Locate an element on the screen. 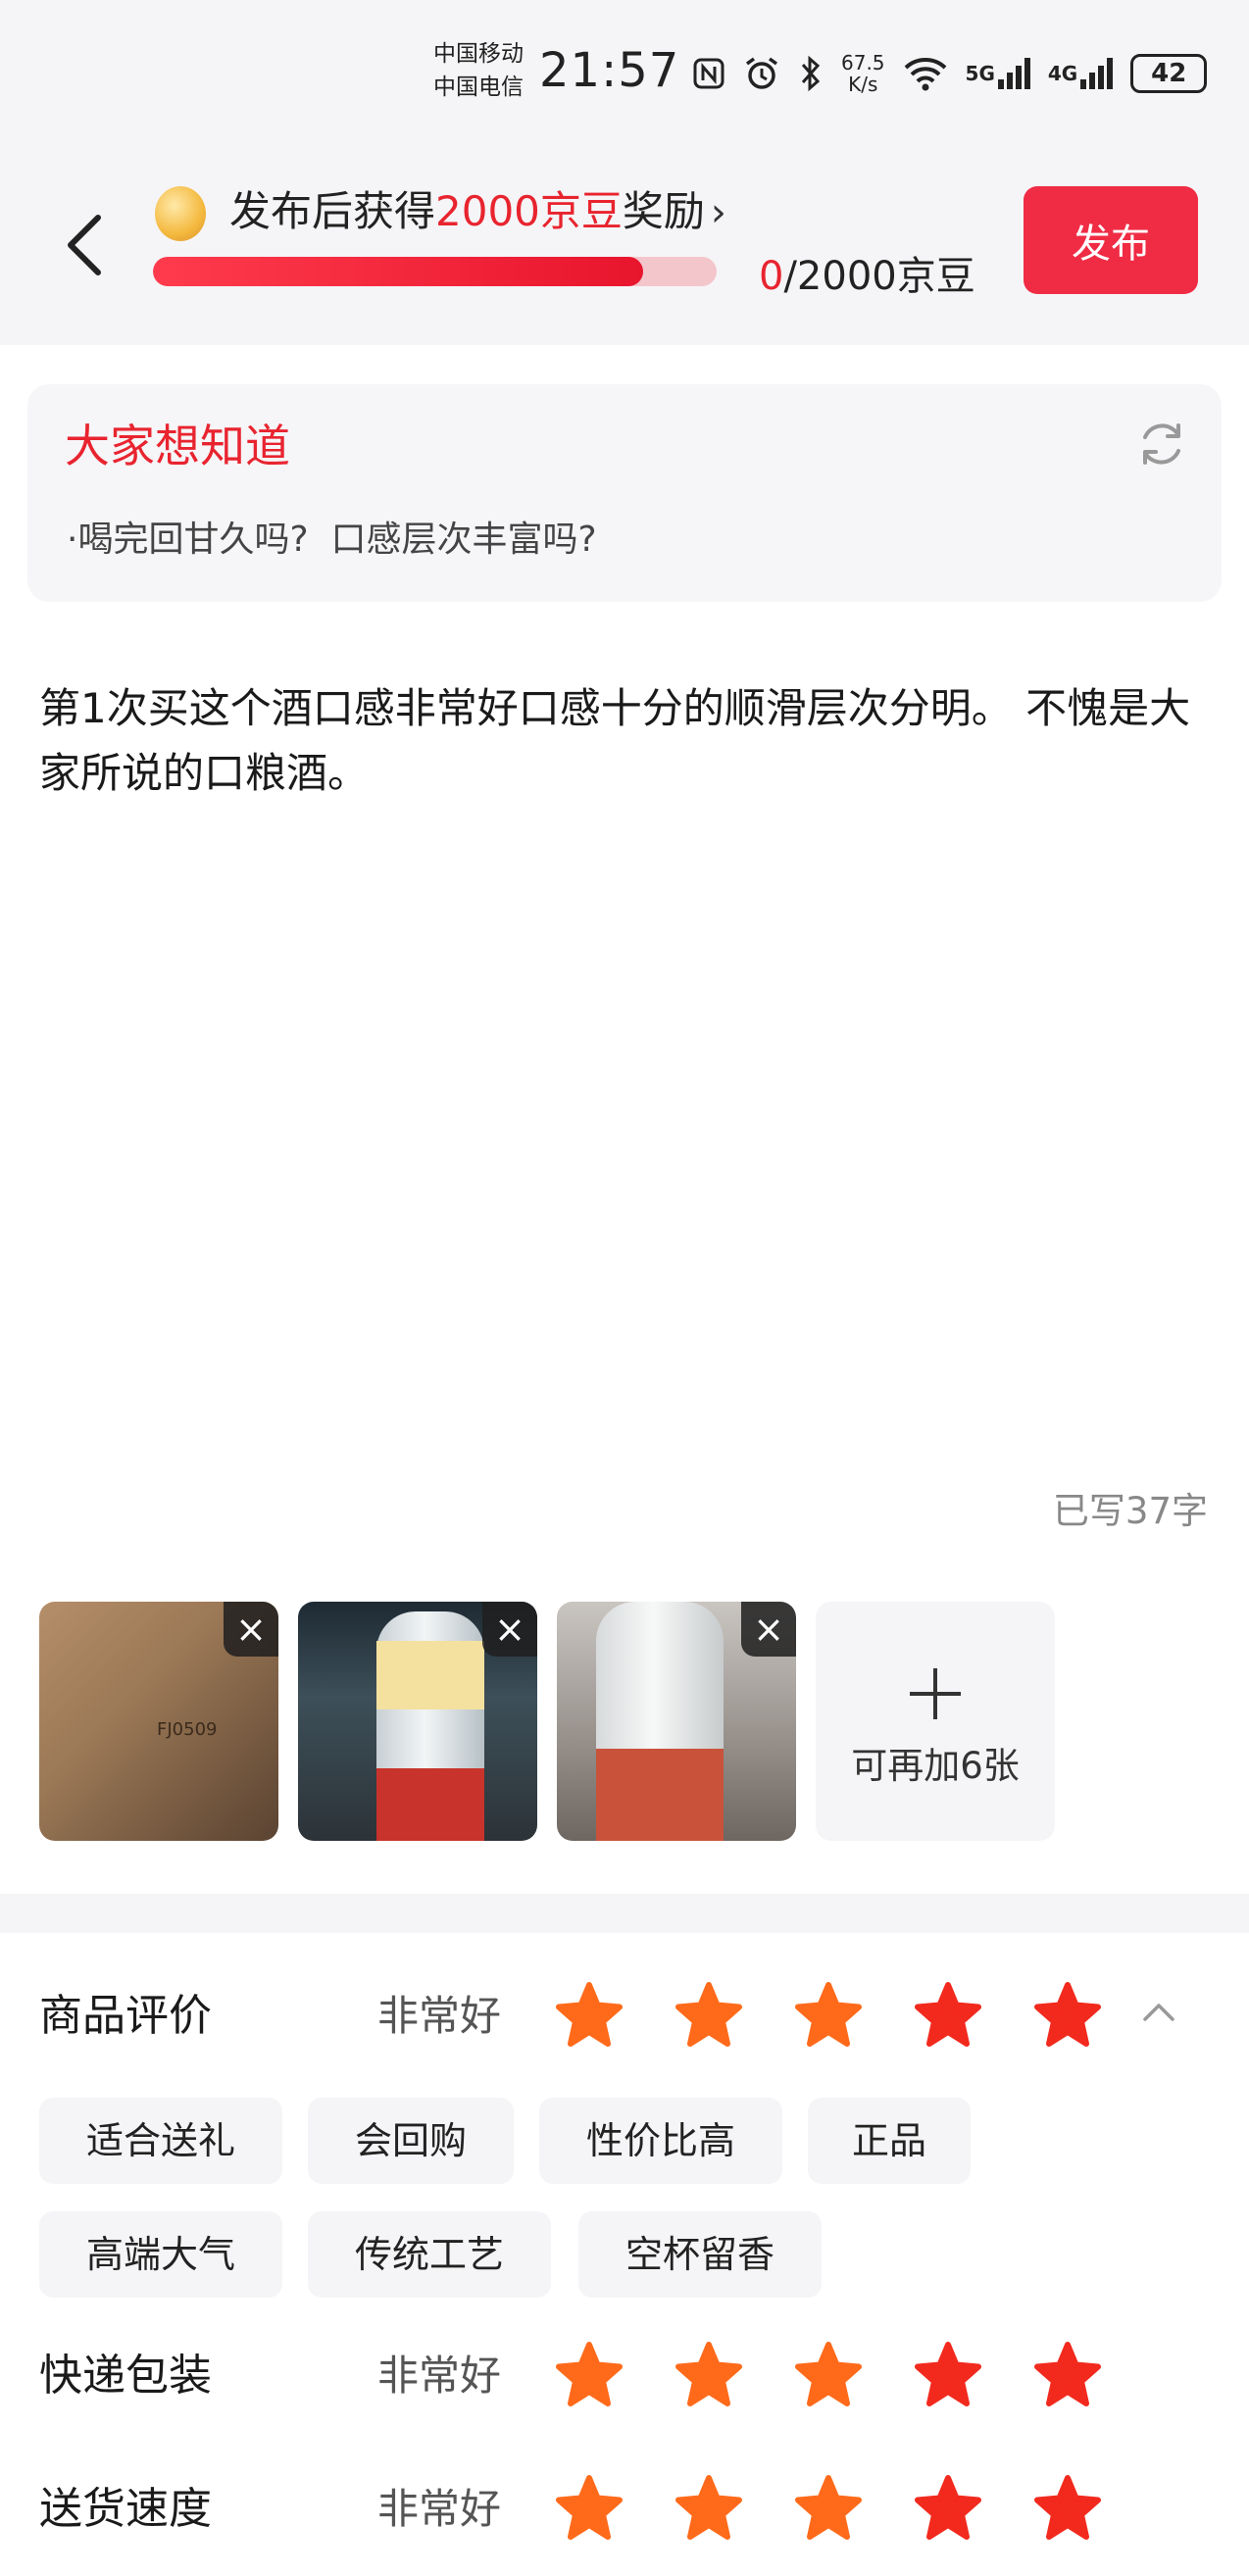 This screenshot has height=2576, width=1249. tag-chip: 空杯留香 is located at coordinates (700, 2254).